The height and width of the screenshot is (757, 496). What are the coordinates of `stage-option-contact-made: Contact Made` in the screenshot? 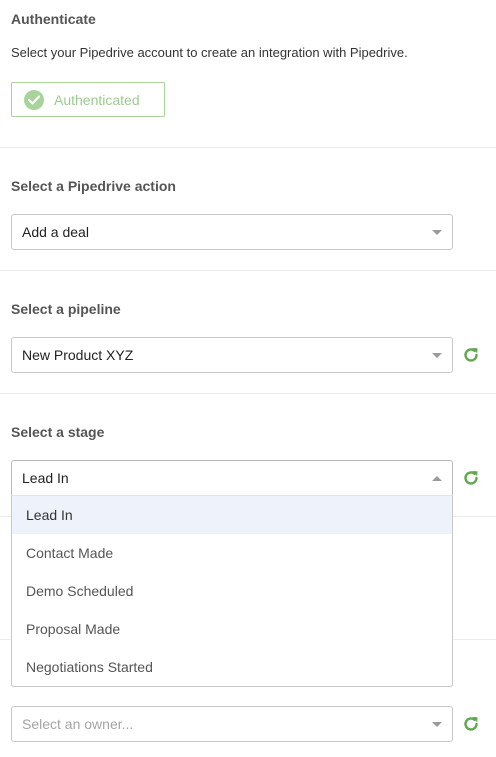 It's located at (232, 553).